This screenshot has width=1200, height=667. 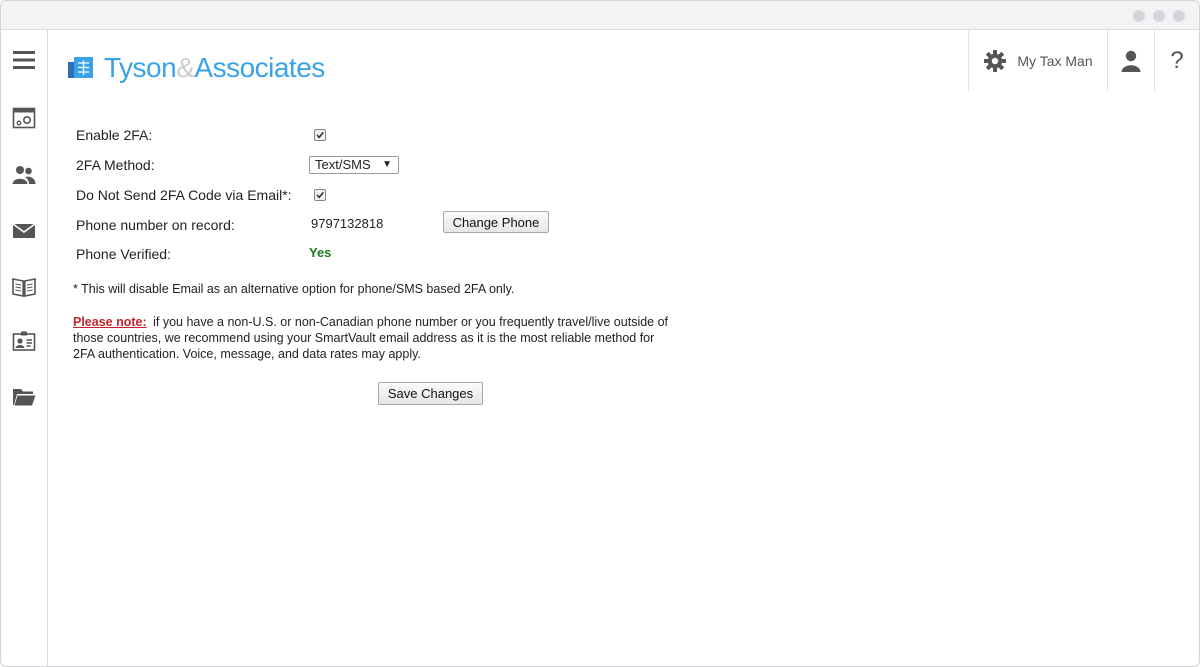 What do you see at coordinates (24, 231) in the screenshot?
I see `mail-icon` at bounding box center [24, 231].